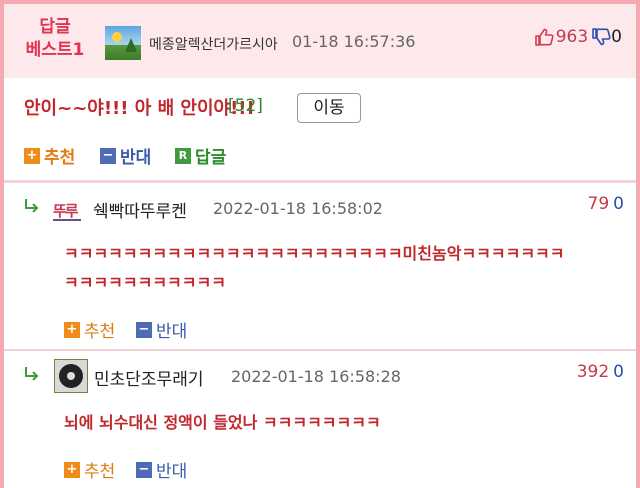 Image resolution: width=640 pixels, height=488 pixels. I want to click on comment-text-line: ㅋㅋㅋㅋㅋㅋㅋㅋㅋㅋㅋ, so click(145, 282).